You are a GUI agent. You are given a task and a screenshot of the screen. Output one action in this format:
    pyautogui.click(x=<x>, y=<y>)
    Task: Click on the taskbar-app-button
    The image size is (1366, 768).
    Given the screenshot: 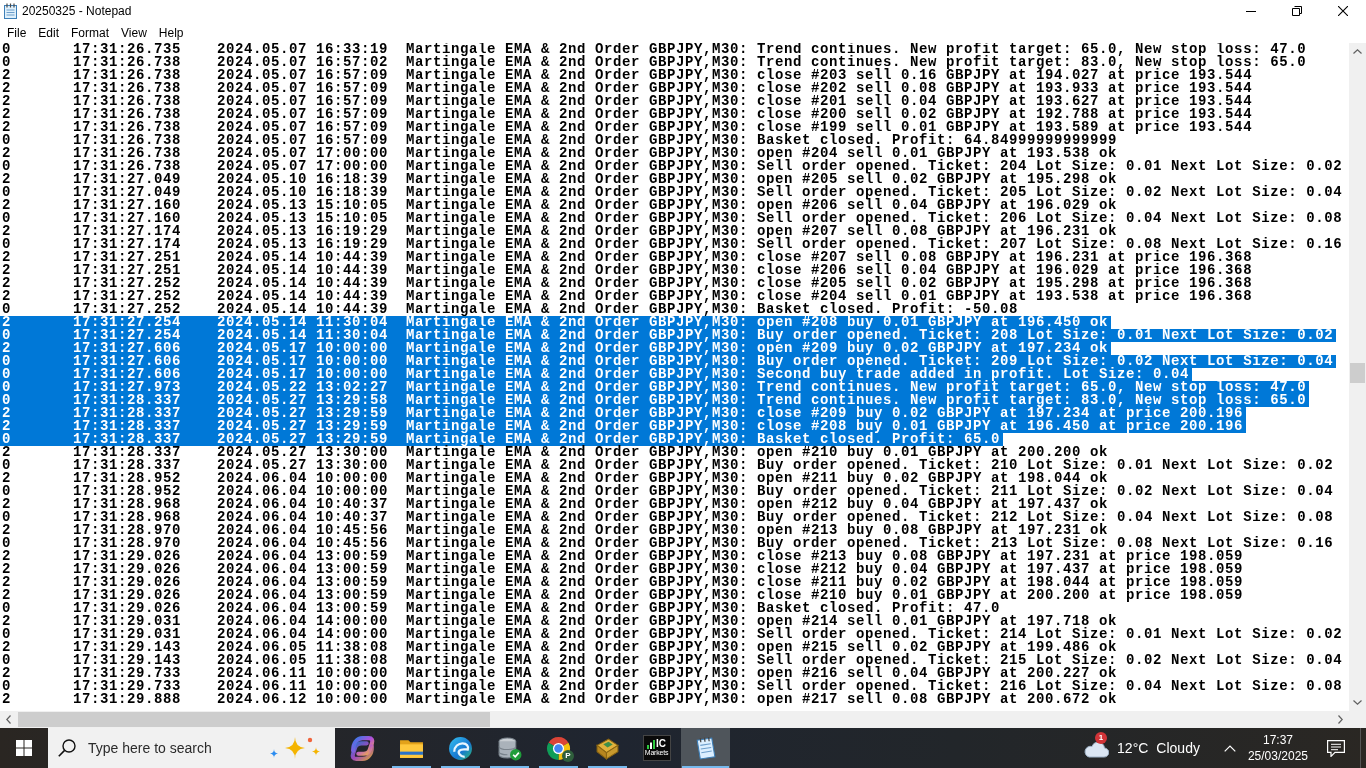 What is the action you would take?
    pyautogui.click(x=705, y=748)
    